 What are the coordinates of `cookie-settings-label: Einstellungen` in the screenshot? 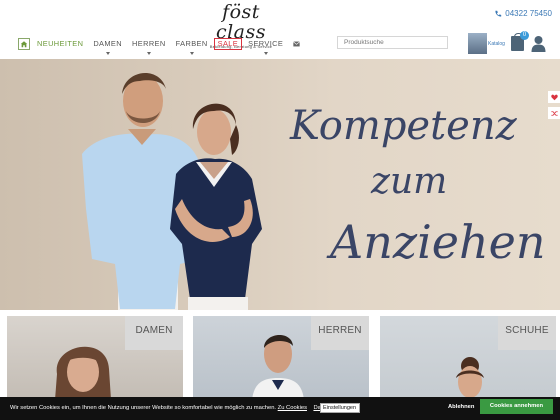 It's located at (340, 408).